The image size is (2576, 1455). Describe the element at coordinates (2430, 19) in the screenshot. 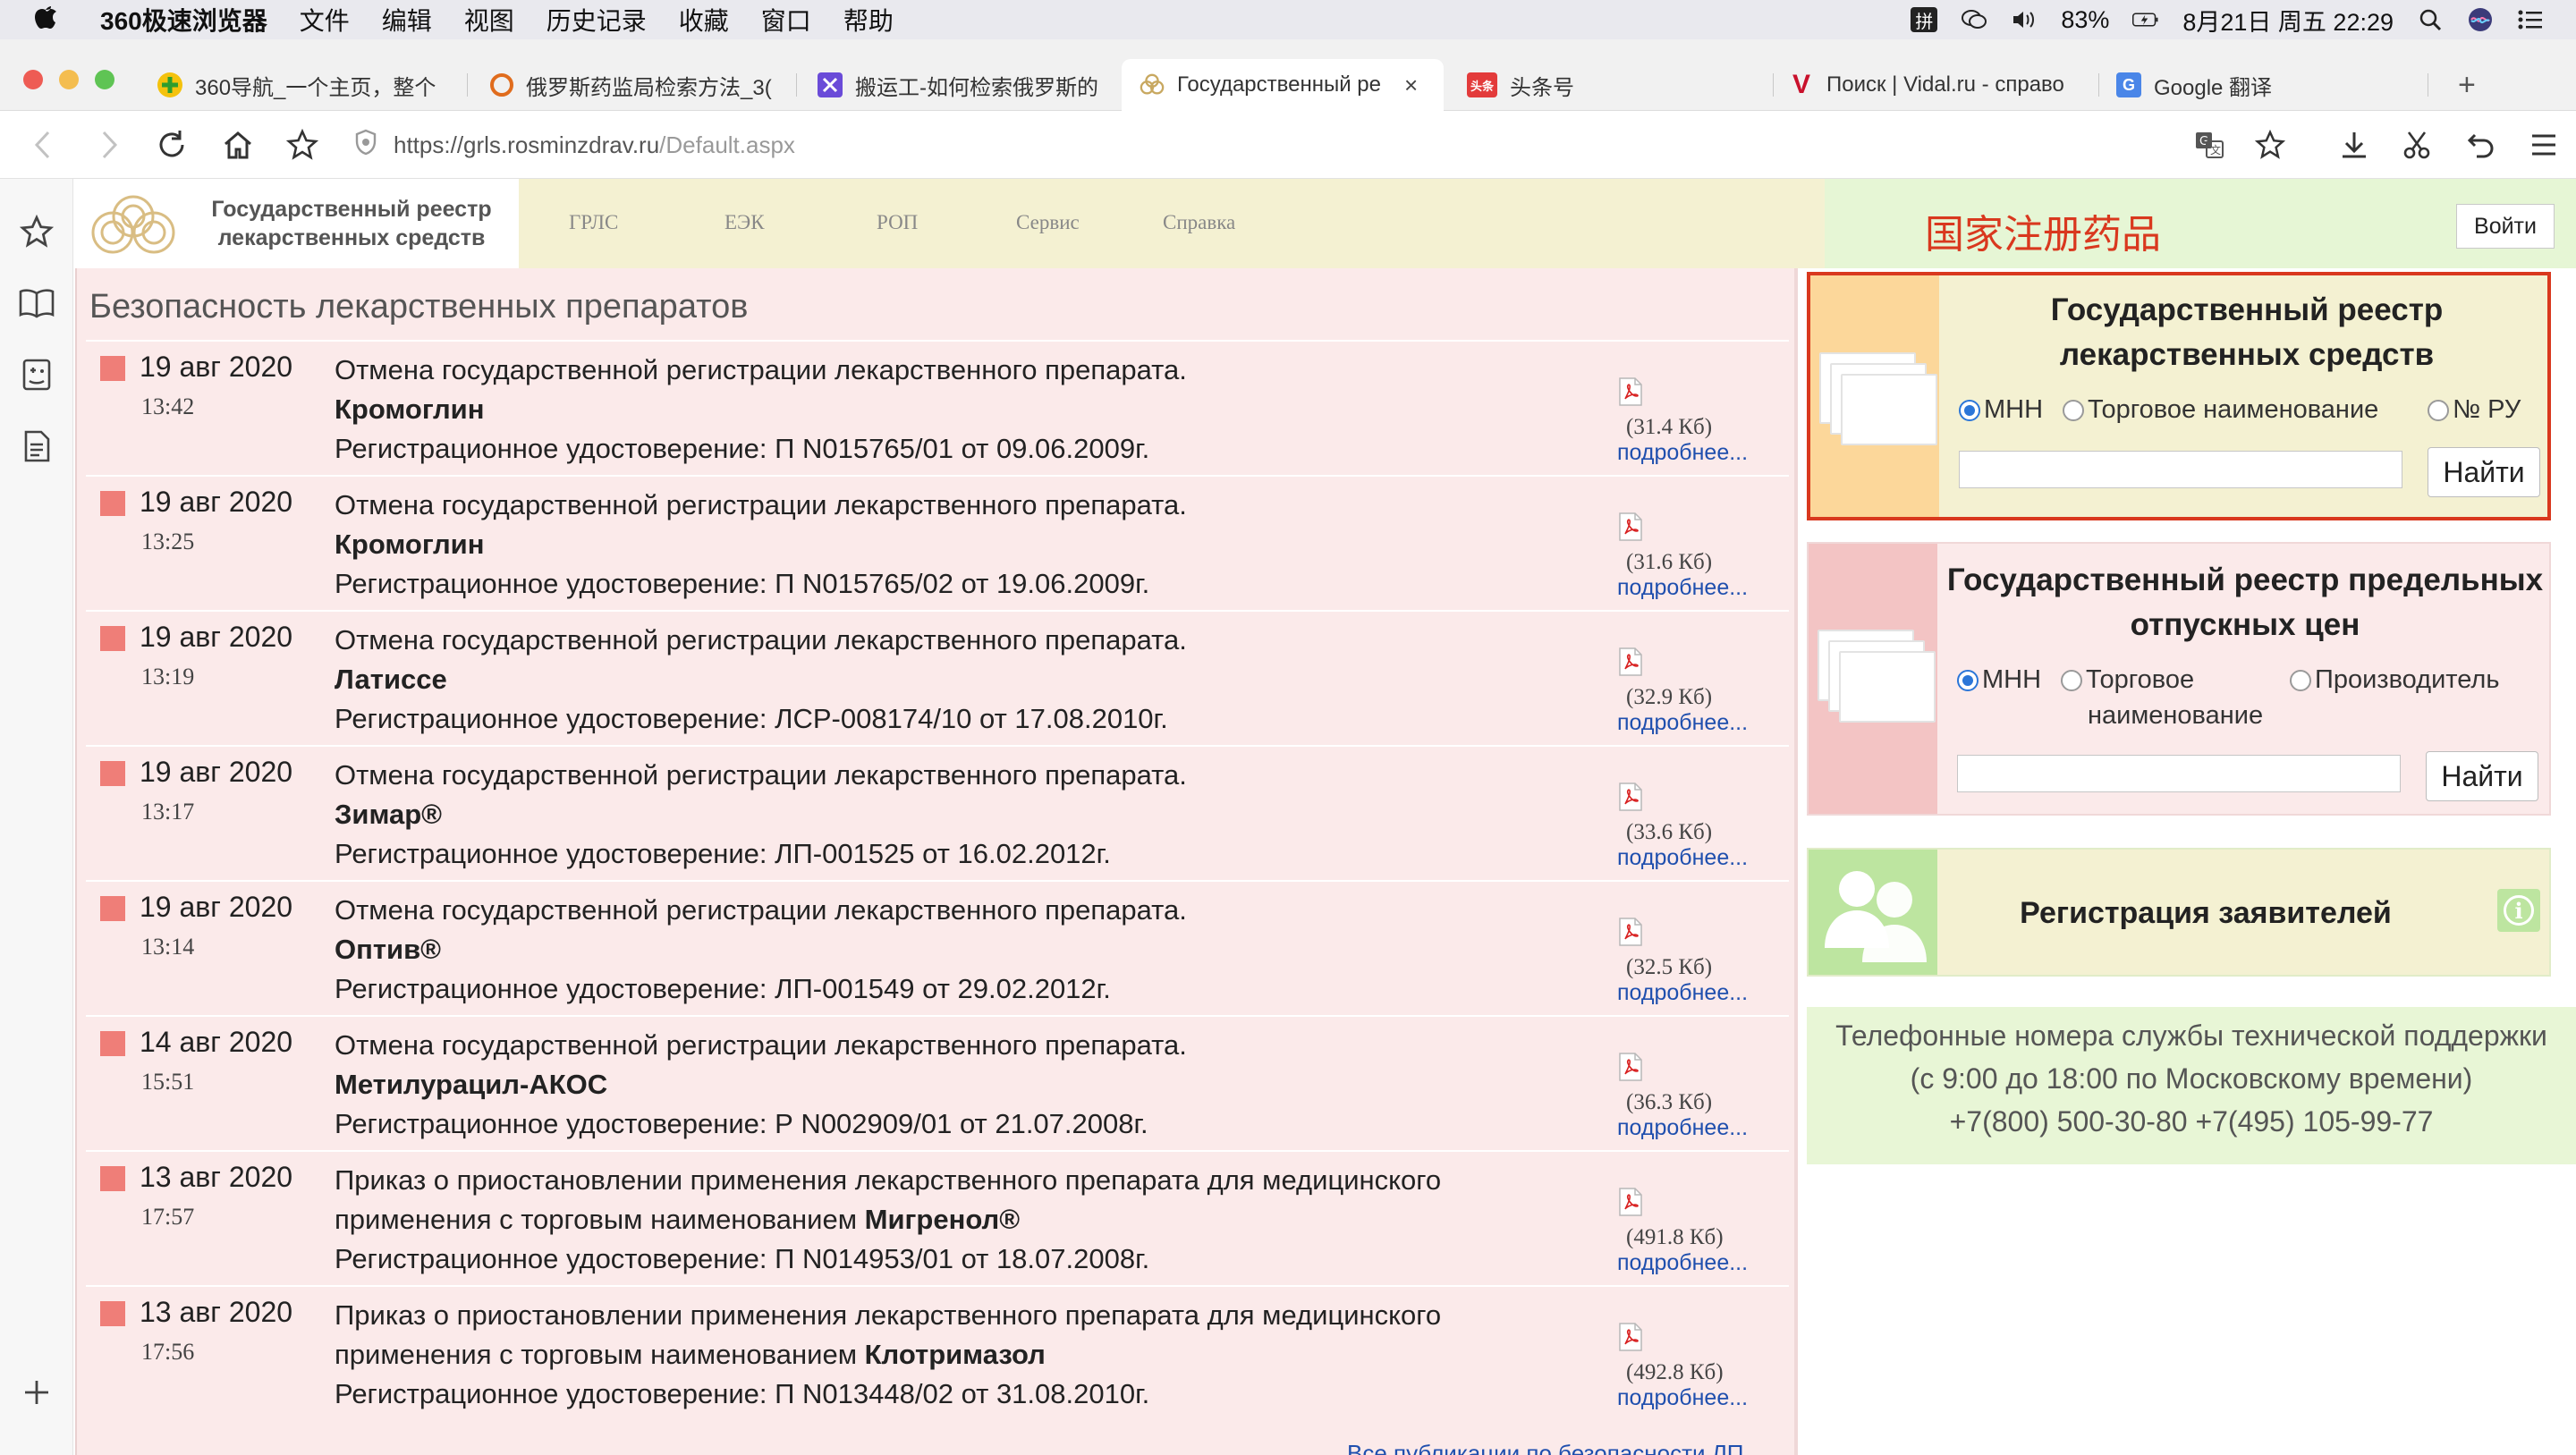

I see `spotlight-search-icon` at that location.